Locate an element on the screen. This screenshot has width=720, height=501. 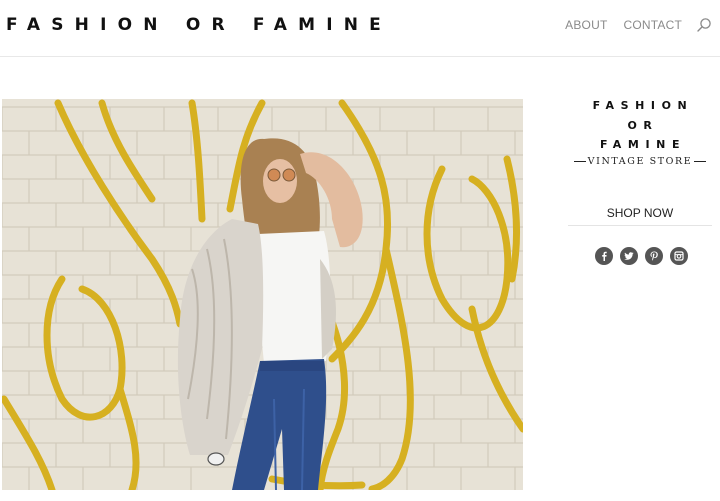
facebook-icon is located at coordinates (603, 255).